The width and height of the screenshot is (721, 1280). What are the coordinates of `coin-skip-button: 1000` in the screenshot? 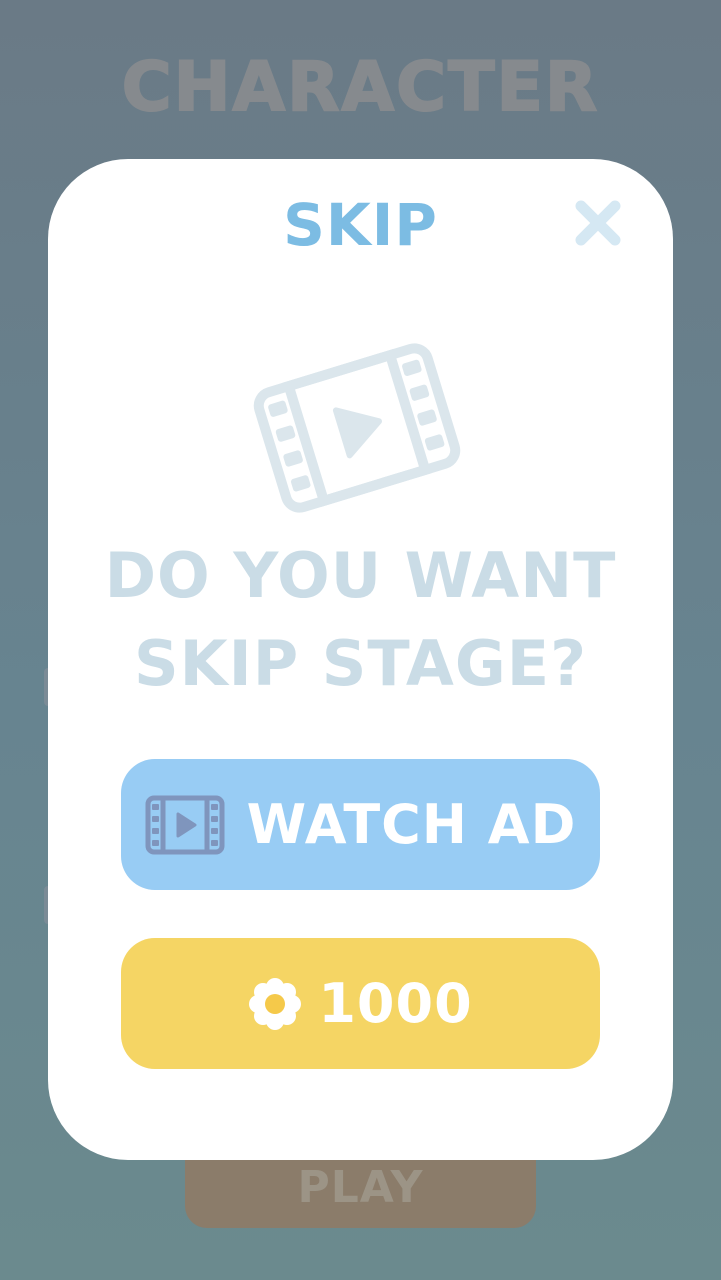 It's located at (360, 1003).